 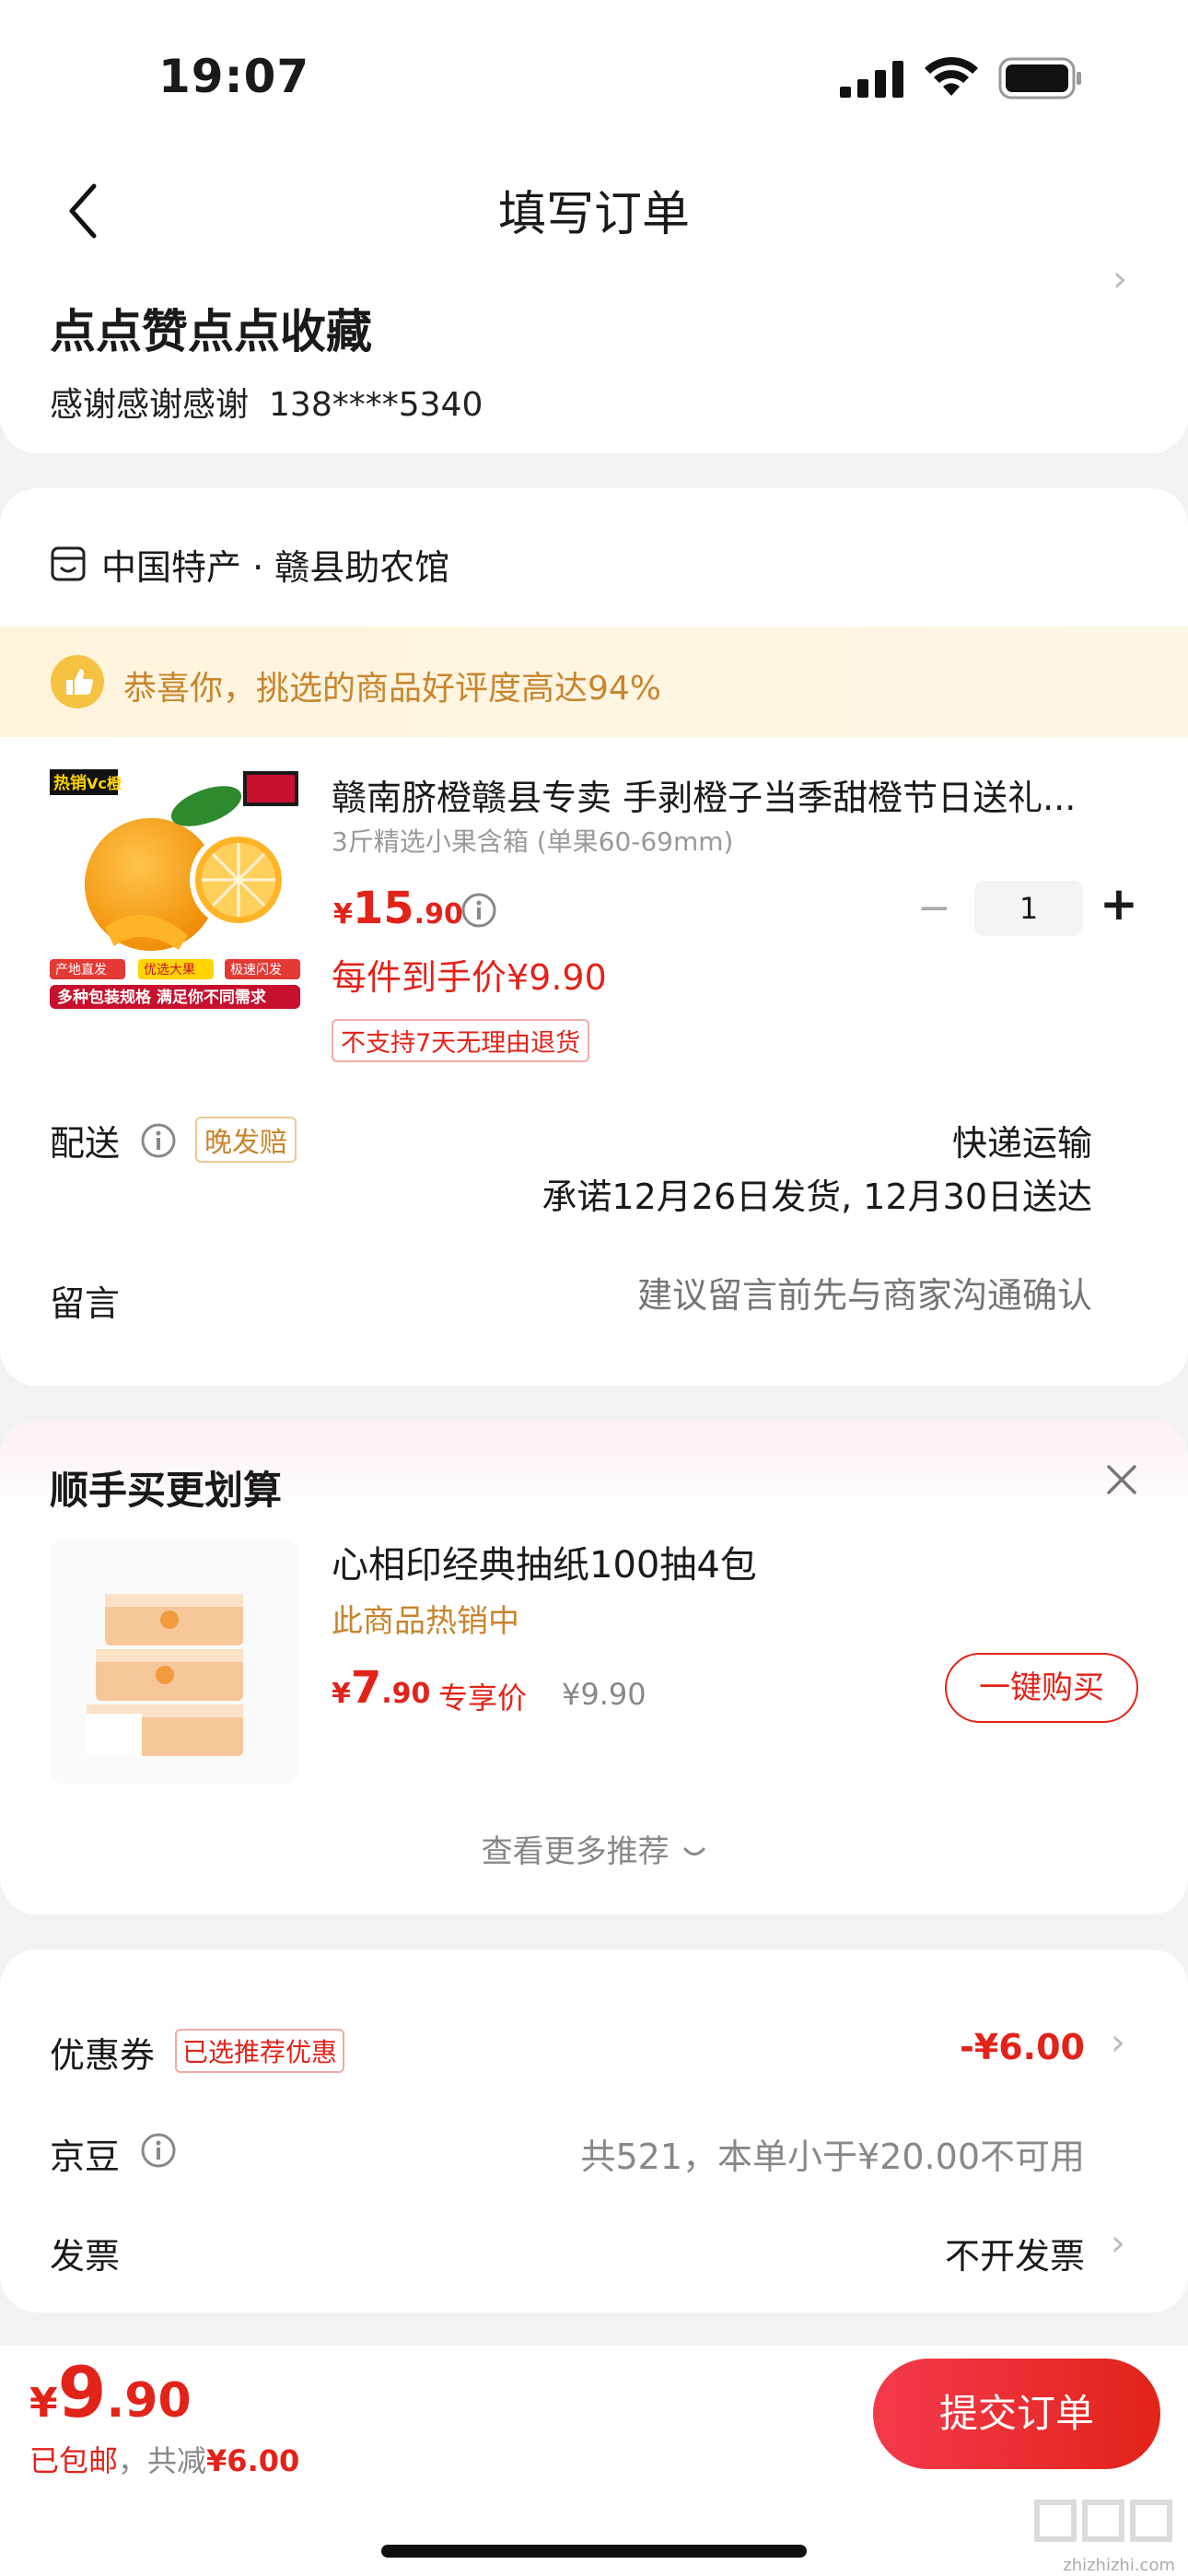 What do you see at coordinates (103, 2055) in the screenshot?
I see `coupon-label: 优惠券` at bounding box center [103, 2055].